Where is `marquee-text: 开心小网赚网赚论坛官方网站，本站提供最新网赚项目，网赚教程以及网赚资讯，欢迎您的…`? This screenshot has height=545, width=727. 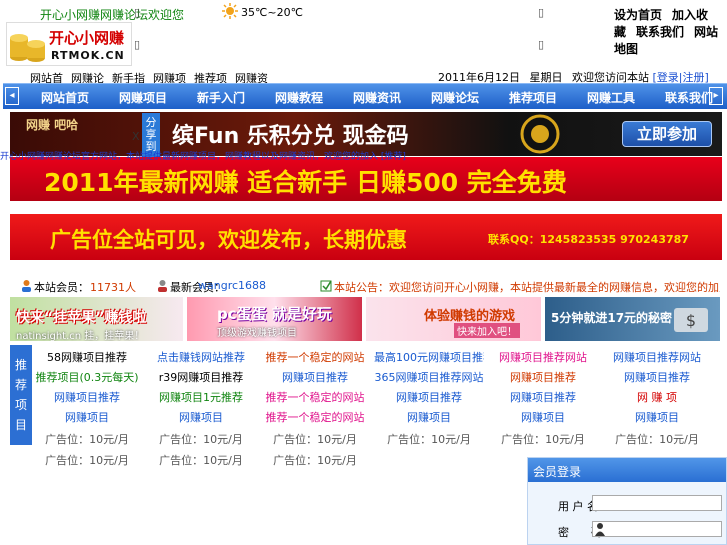 marquee-text: 开心小网赚网赚论坛官方网站，本站提供最新网赚项目，网赚教程以及网赚资讯，欢迎您的… is located at coordinates (203, 157).